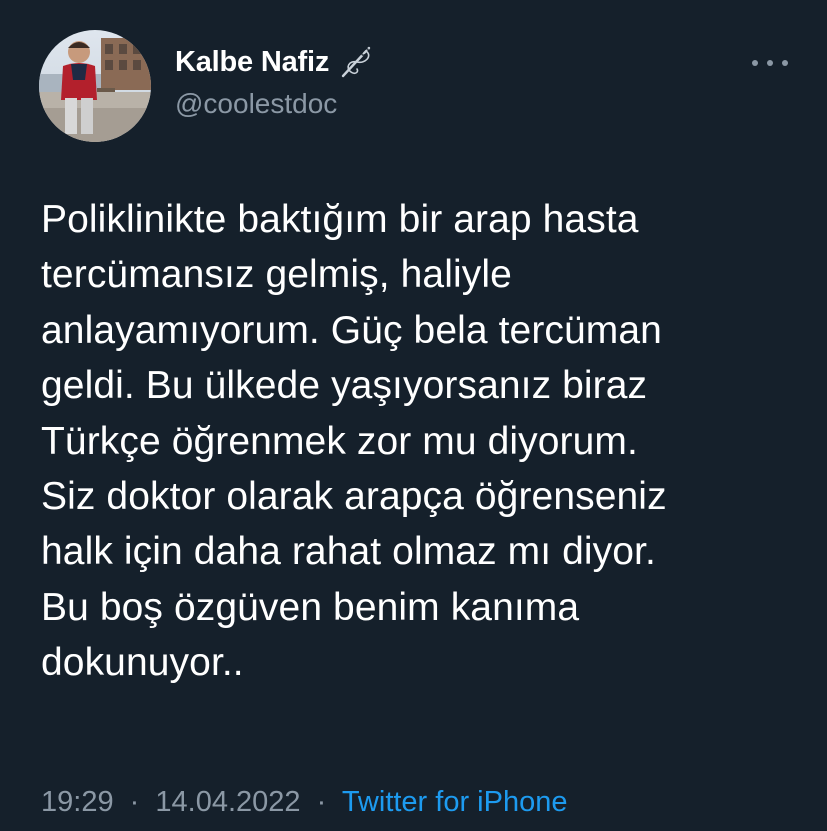 The height and width of the screenshot is (831, 827). Describe the element at coordinates (455, 802) in the screenshot. I see `tweet-source-link: Twitter for iPhone` at that location.